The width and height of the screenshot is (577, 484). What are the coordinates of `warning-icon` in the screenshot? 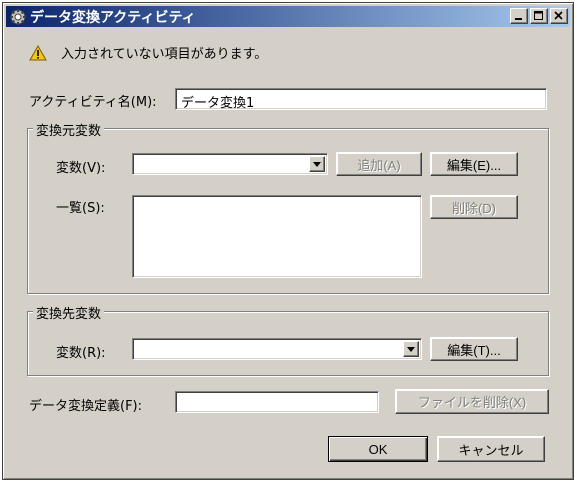 It's located at (38, 52).